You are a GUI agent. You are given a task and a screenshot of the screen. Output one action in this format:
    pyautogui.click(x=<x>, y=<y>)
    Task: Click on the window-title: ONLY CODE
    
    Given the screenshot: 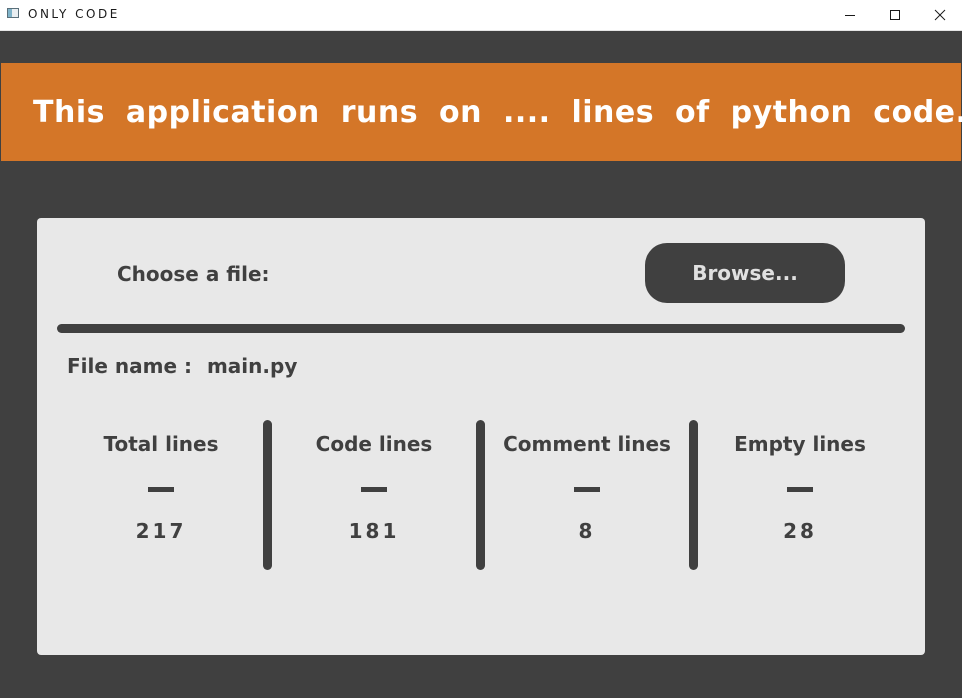 What is the action you would take?
    pyautogui.click(x=74, y=14)
    